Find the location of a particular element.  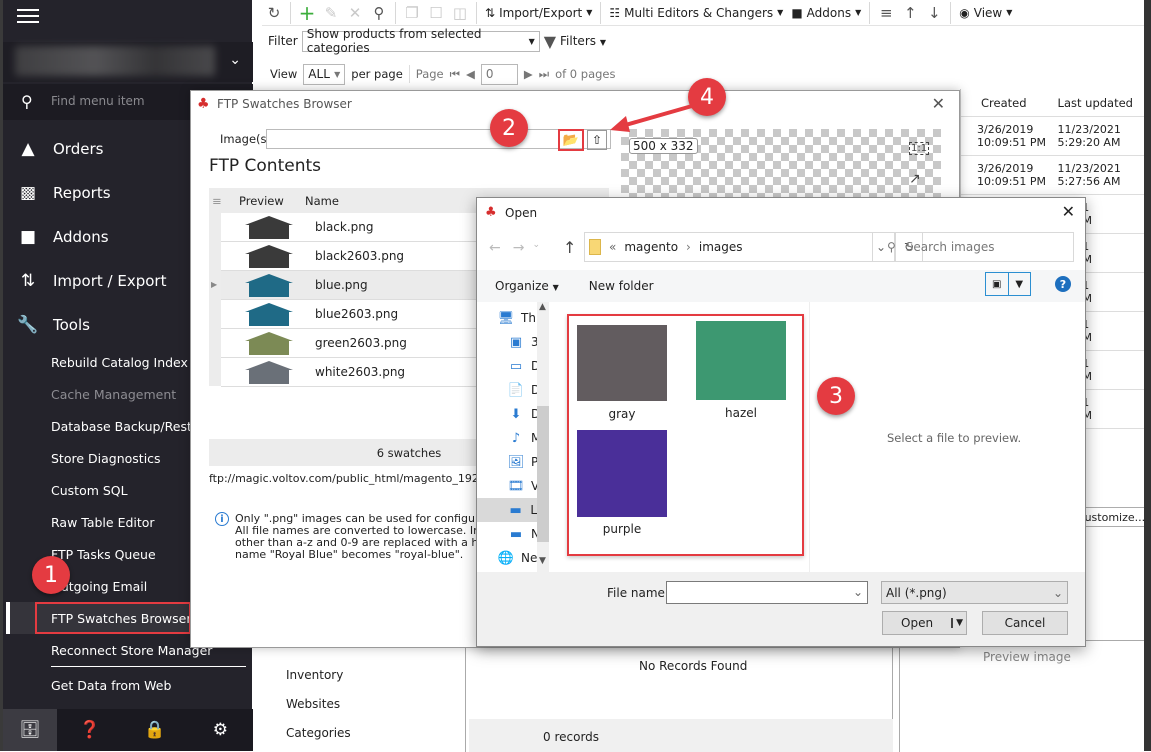

prev-page-icon: ◀ is located at coordinates (470, 74).